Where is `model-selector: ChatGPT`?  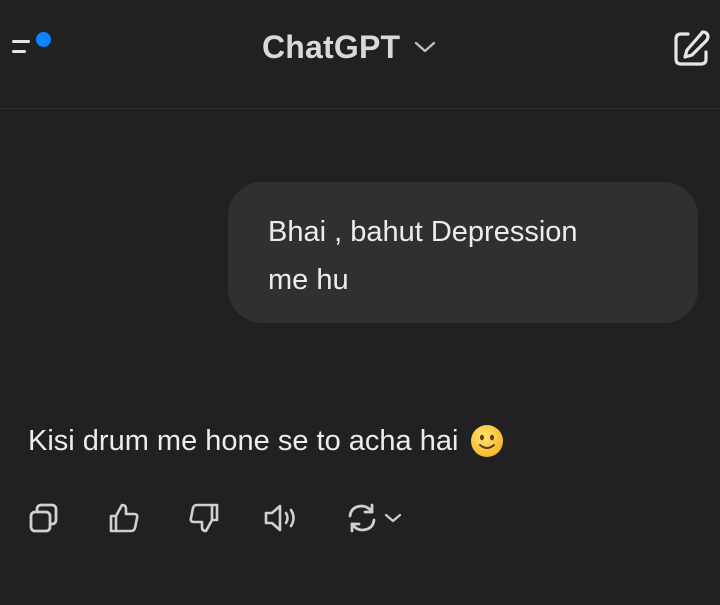
model-selector: ChatGPT is located at coordinates (349, 47).